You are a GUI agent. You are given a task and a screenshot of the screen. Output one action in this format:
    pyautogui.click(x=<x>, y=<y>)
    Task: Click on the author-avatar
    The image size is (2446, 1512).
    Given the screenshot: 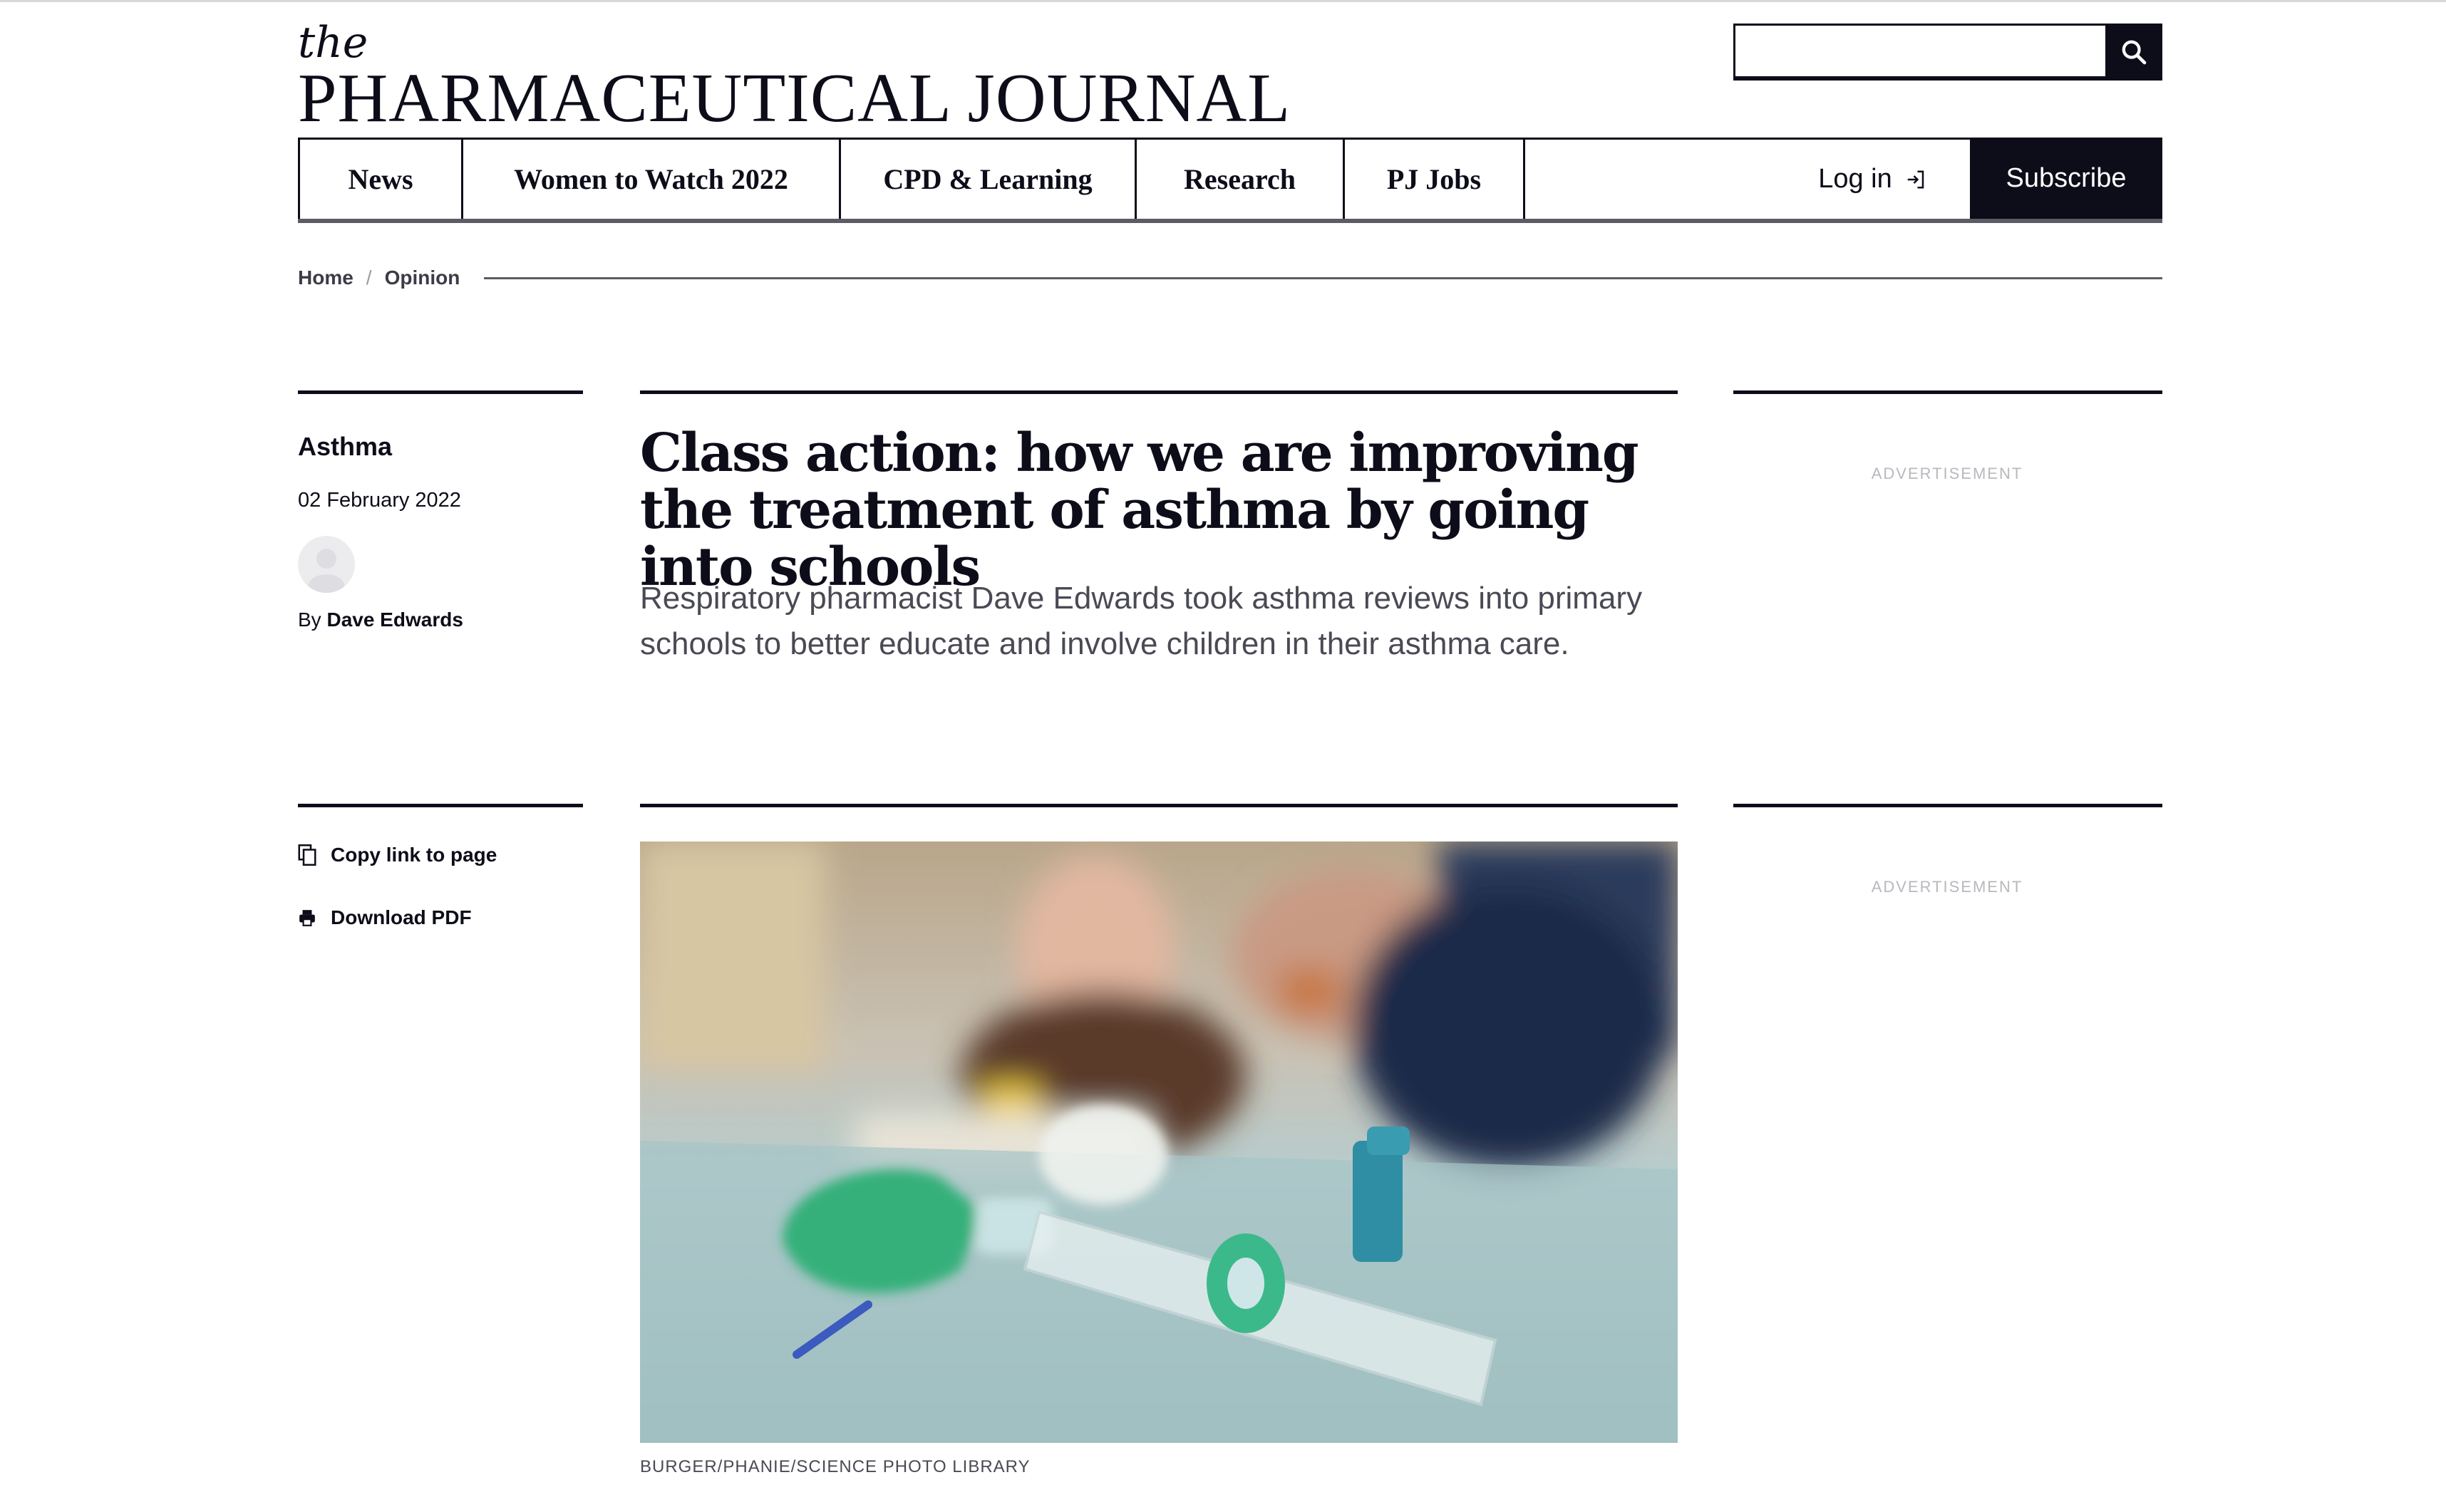 What is the action you would take?
    pyautogui.click(x=327, y=564)
    